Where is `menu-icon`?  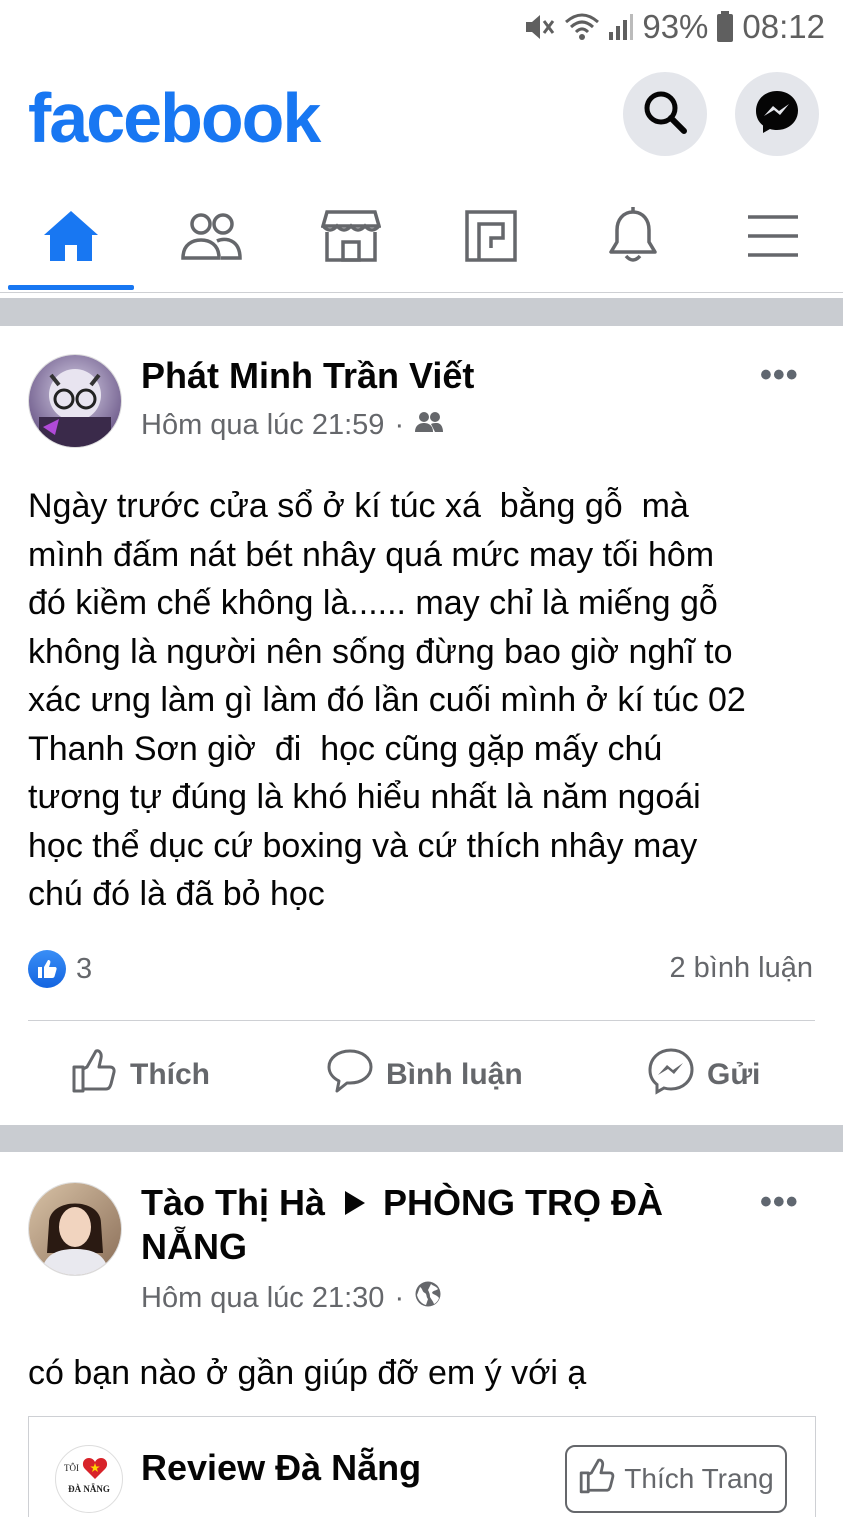
menu-icon is located at coordinates (773, 238).